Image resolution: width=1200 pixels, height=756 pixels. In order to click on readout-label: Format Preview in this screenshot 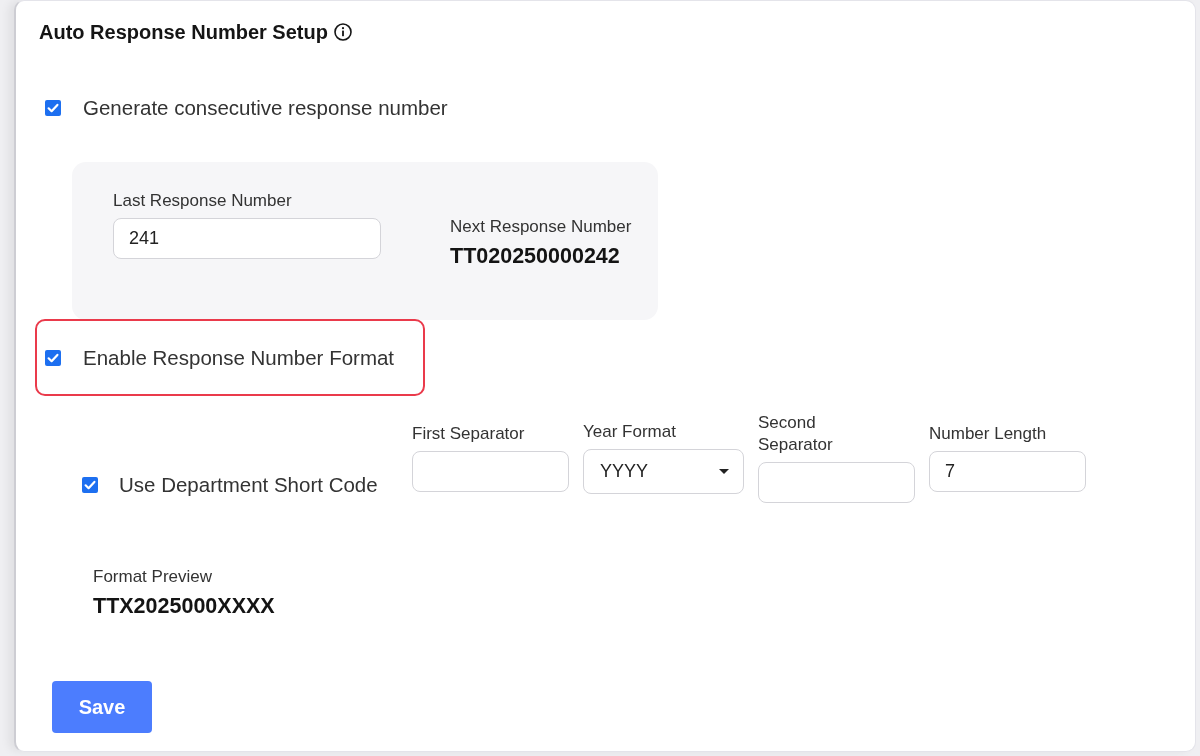, I will do `click(153, 577)`.